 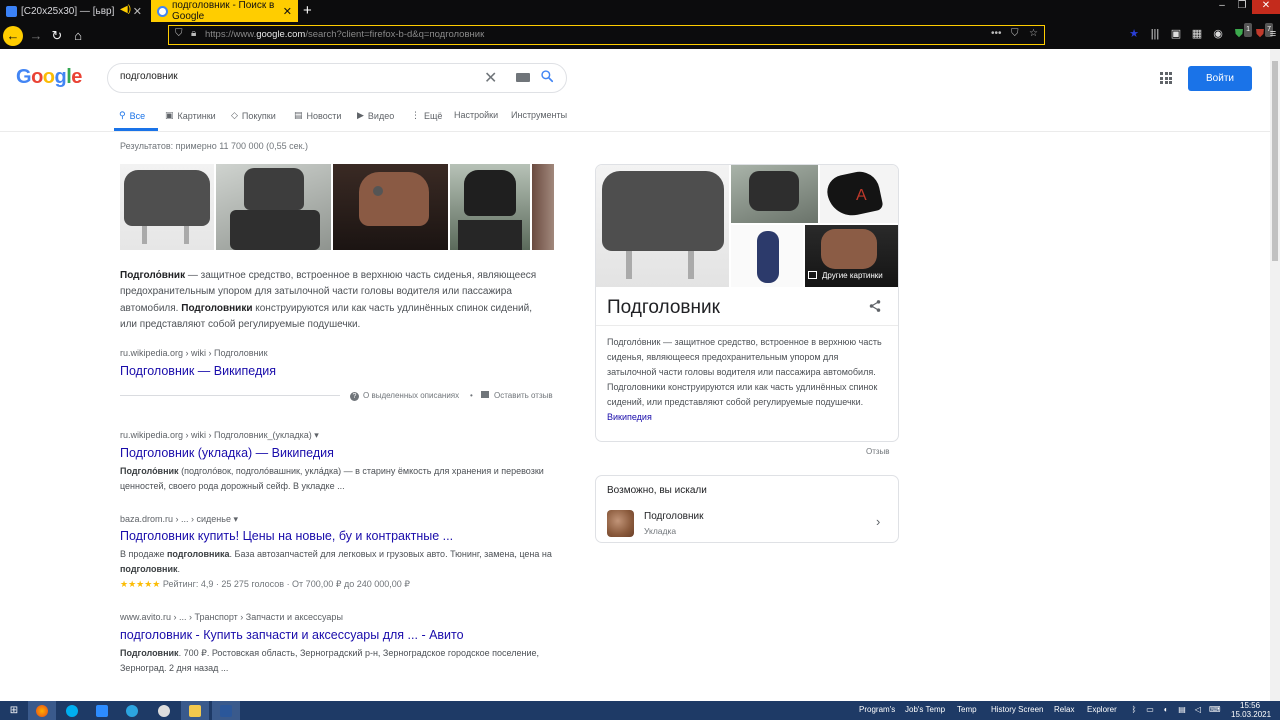 I want to click on kp-main-image, so click(x=662, y=226).